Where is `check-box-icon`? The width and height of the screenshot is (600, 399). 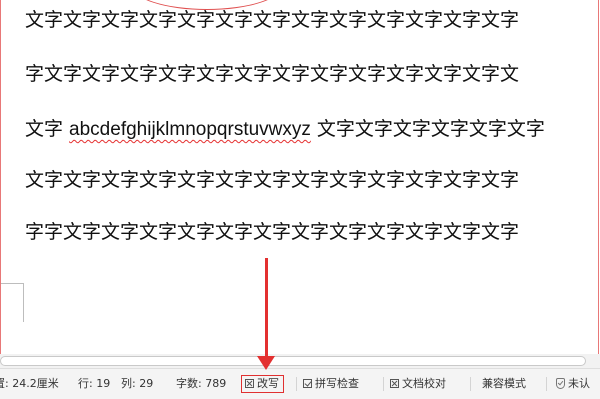
check-box-icon is located at coordinates (307, 383).